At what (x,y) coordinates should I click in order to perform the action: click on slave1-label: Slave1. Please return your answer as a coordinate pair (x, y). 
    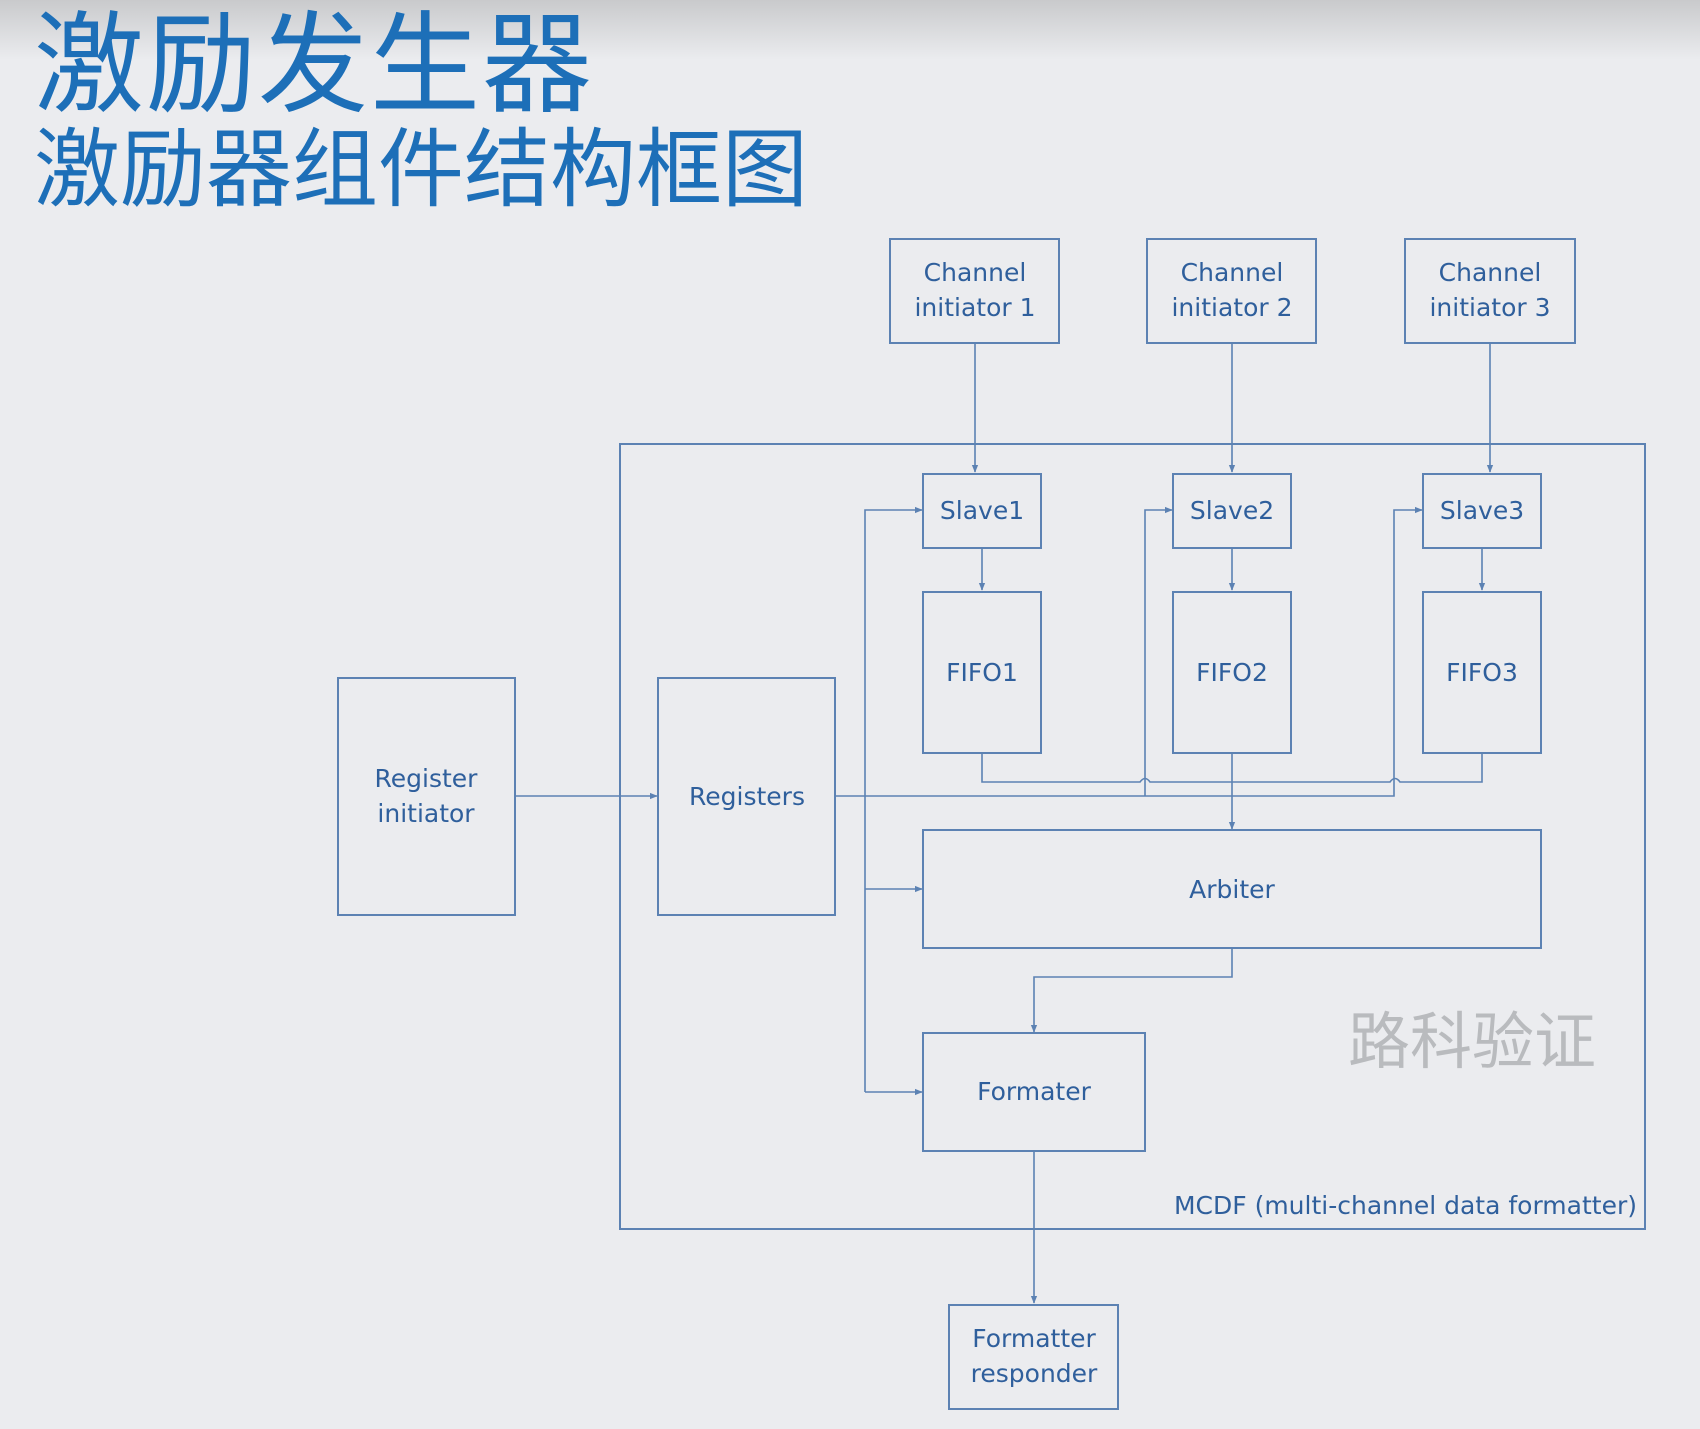
    Looking at the image, I should click on (982, 510).